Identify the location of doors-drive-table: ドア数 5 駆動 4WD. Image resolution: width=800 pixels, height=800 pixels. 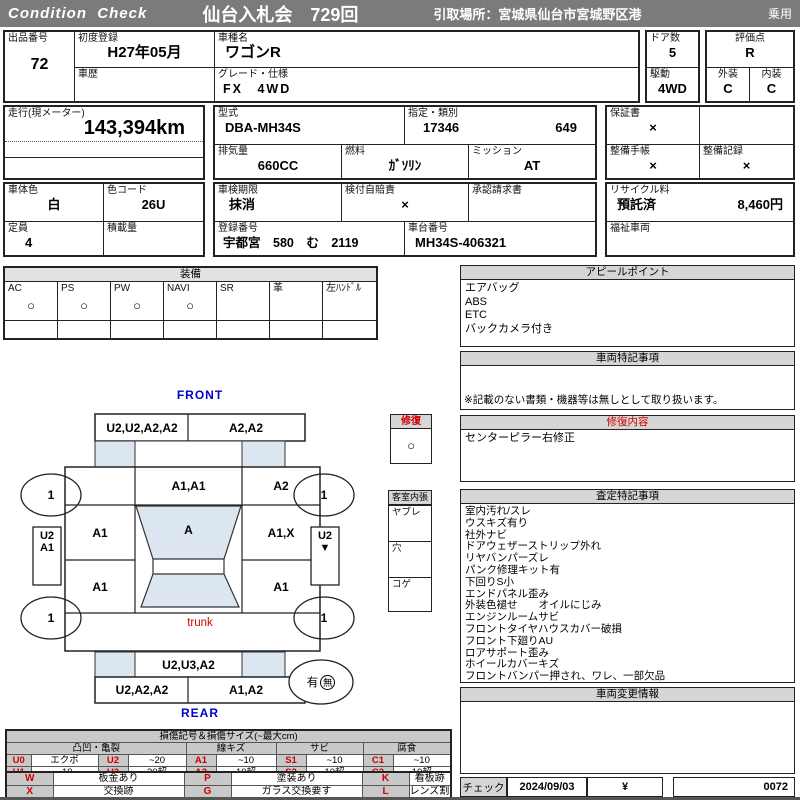
(672, 66).